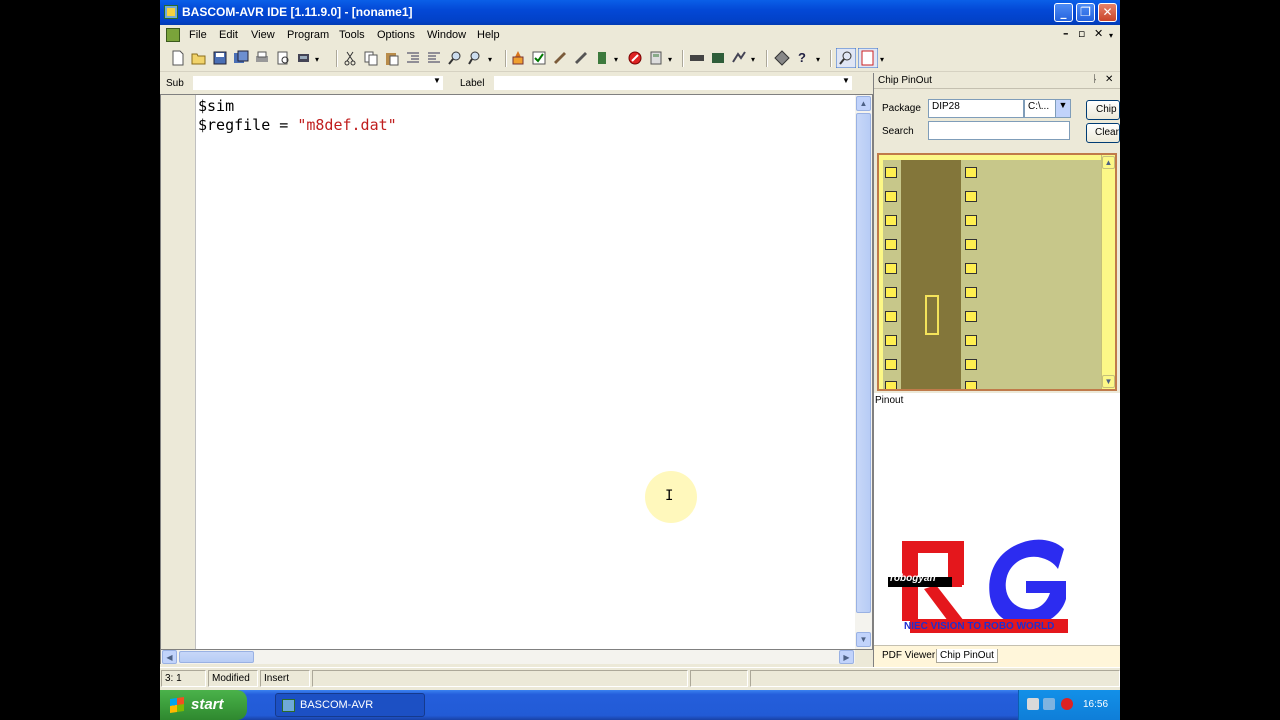 This screenshot has width=1280, height=720. Describe the element at coordinates (169, 657) in the screenshot. I see `scroll-left-icon: ◀` at that location.